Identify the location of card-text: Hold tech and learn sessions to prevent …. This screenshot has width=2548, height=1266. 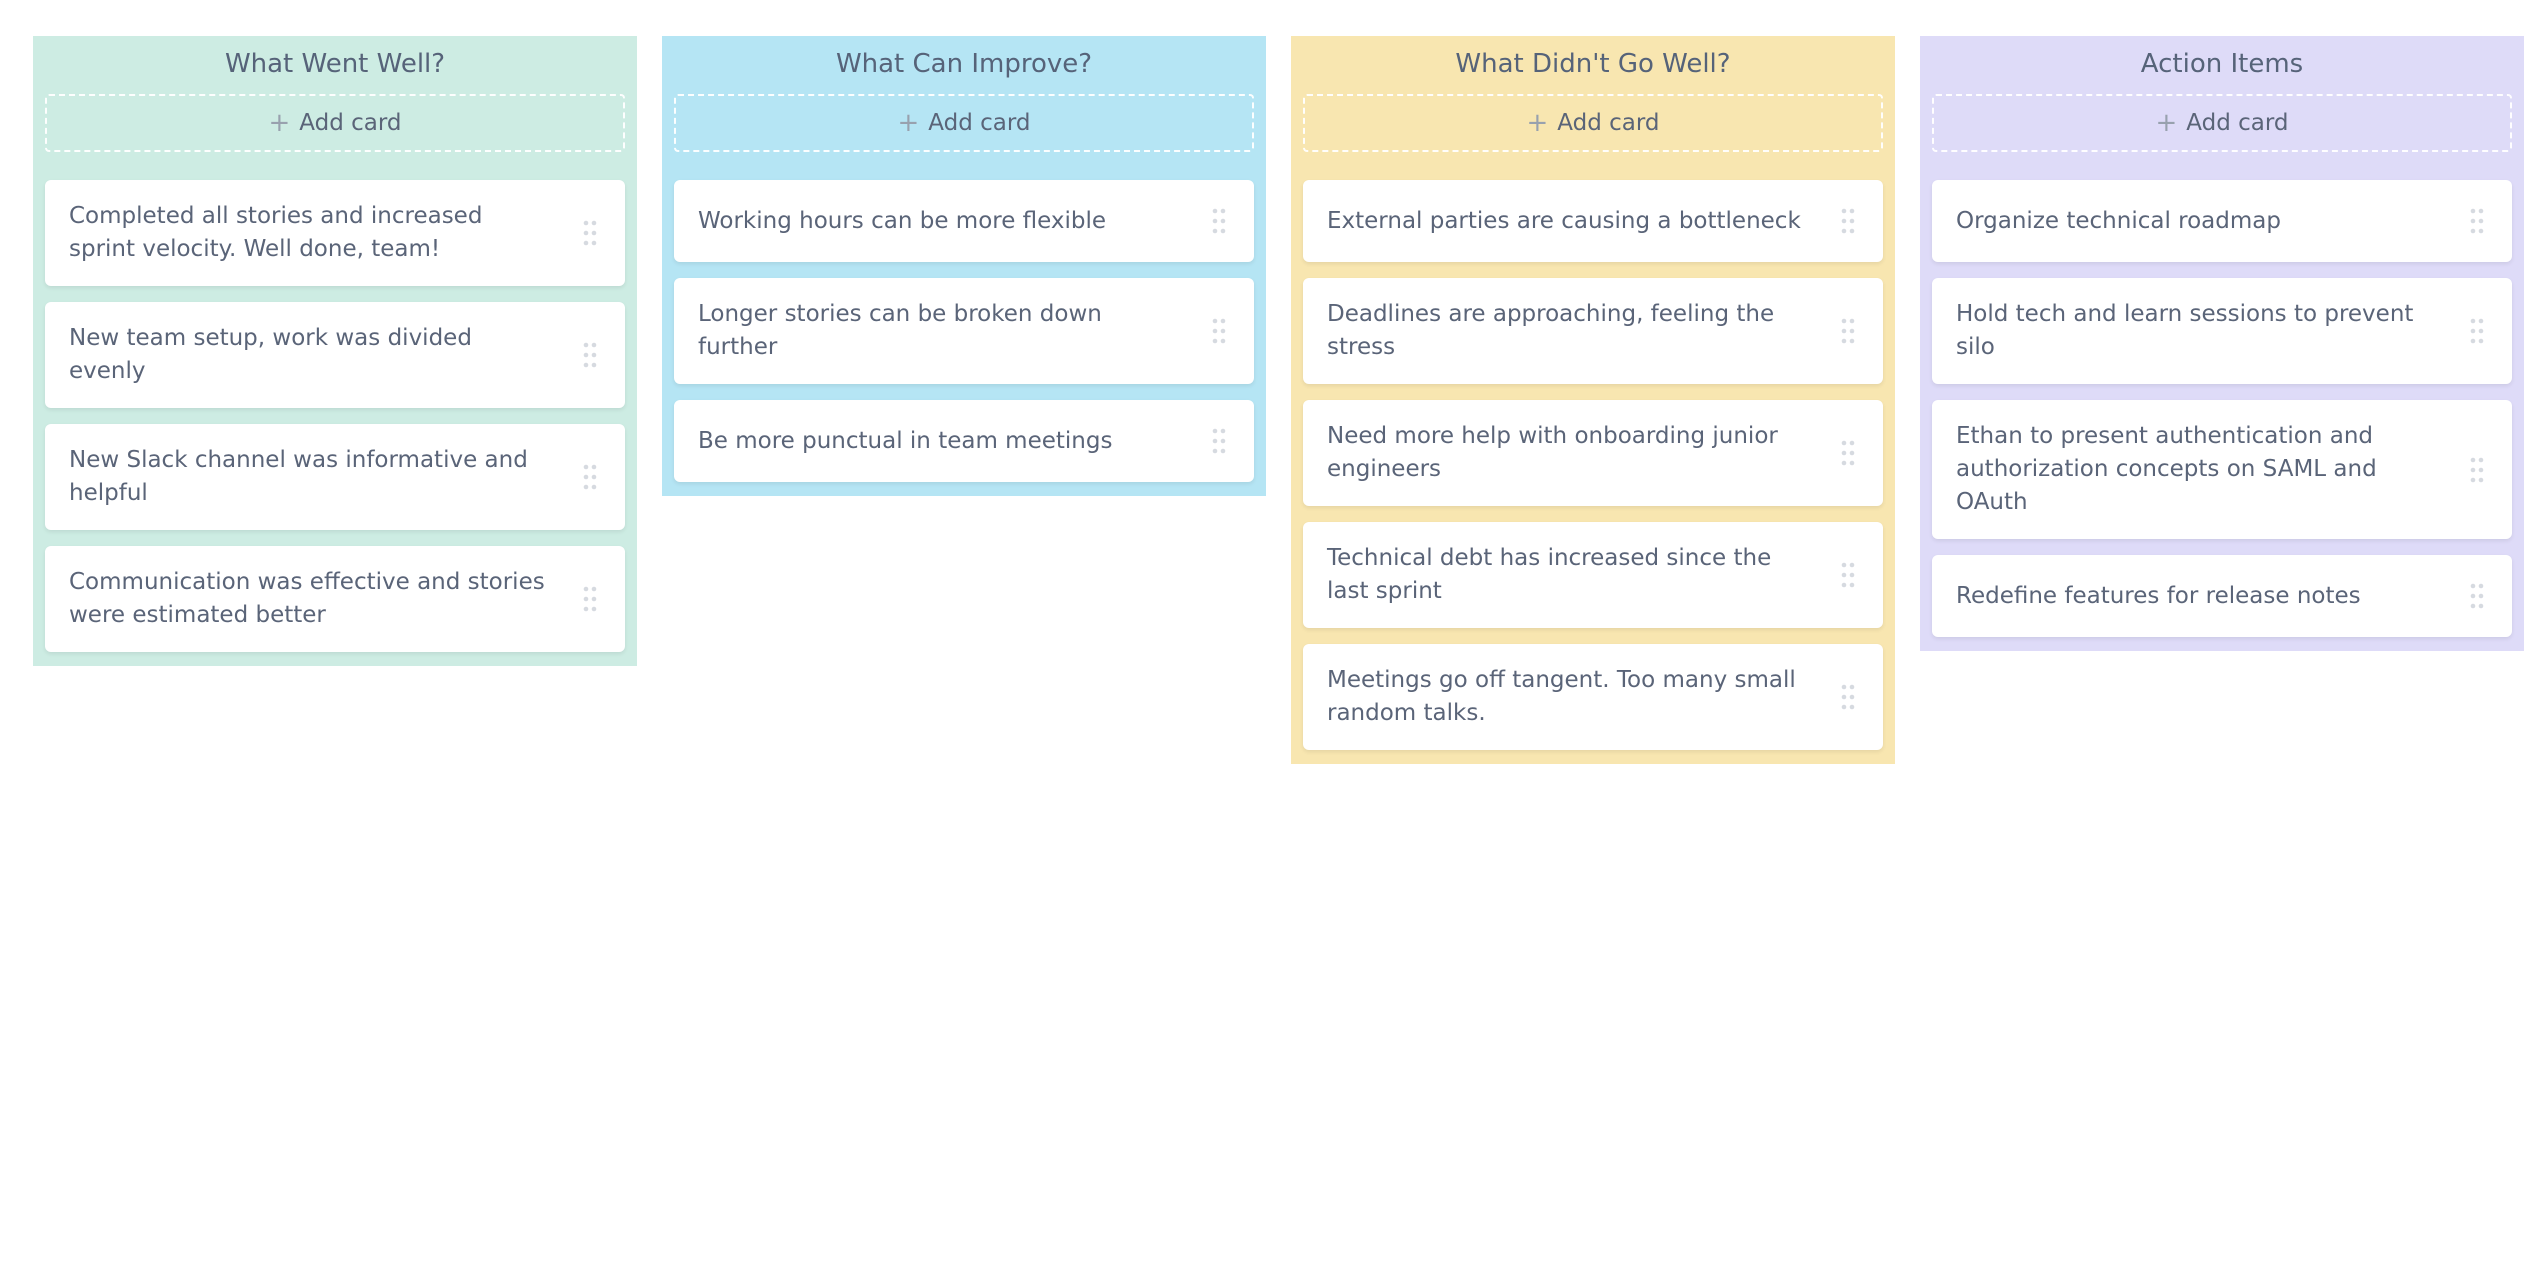
(2185, 330).